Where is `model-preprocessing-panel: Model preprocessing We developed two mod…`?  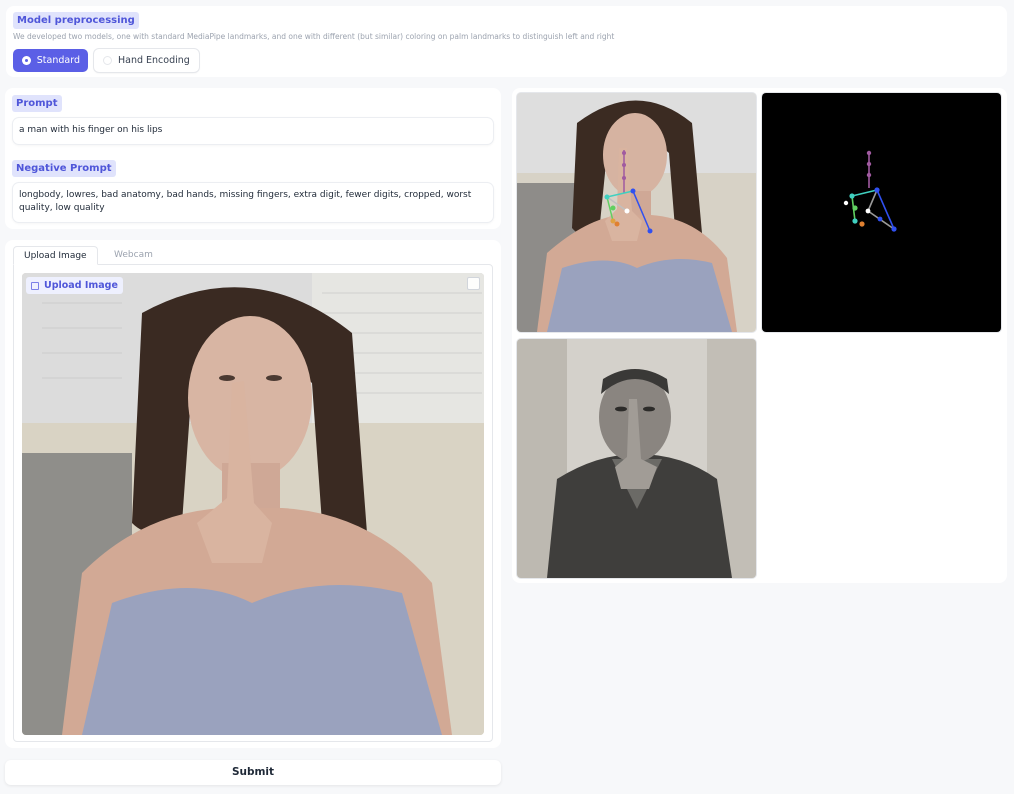
model-preprocessing-panel: Model preprocessing We developed two mod… is located at coordinates (506, 41).